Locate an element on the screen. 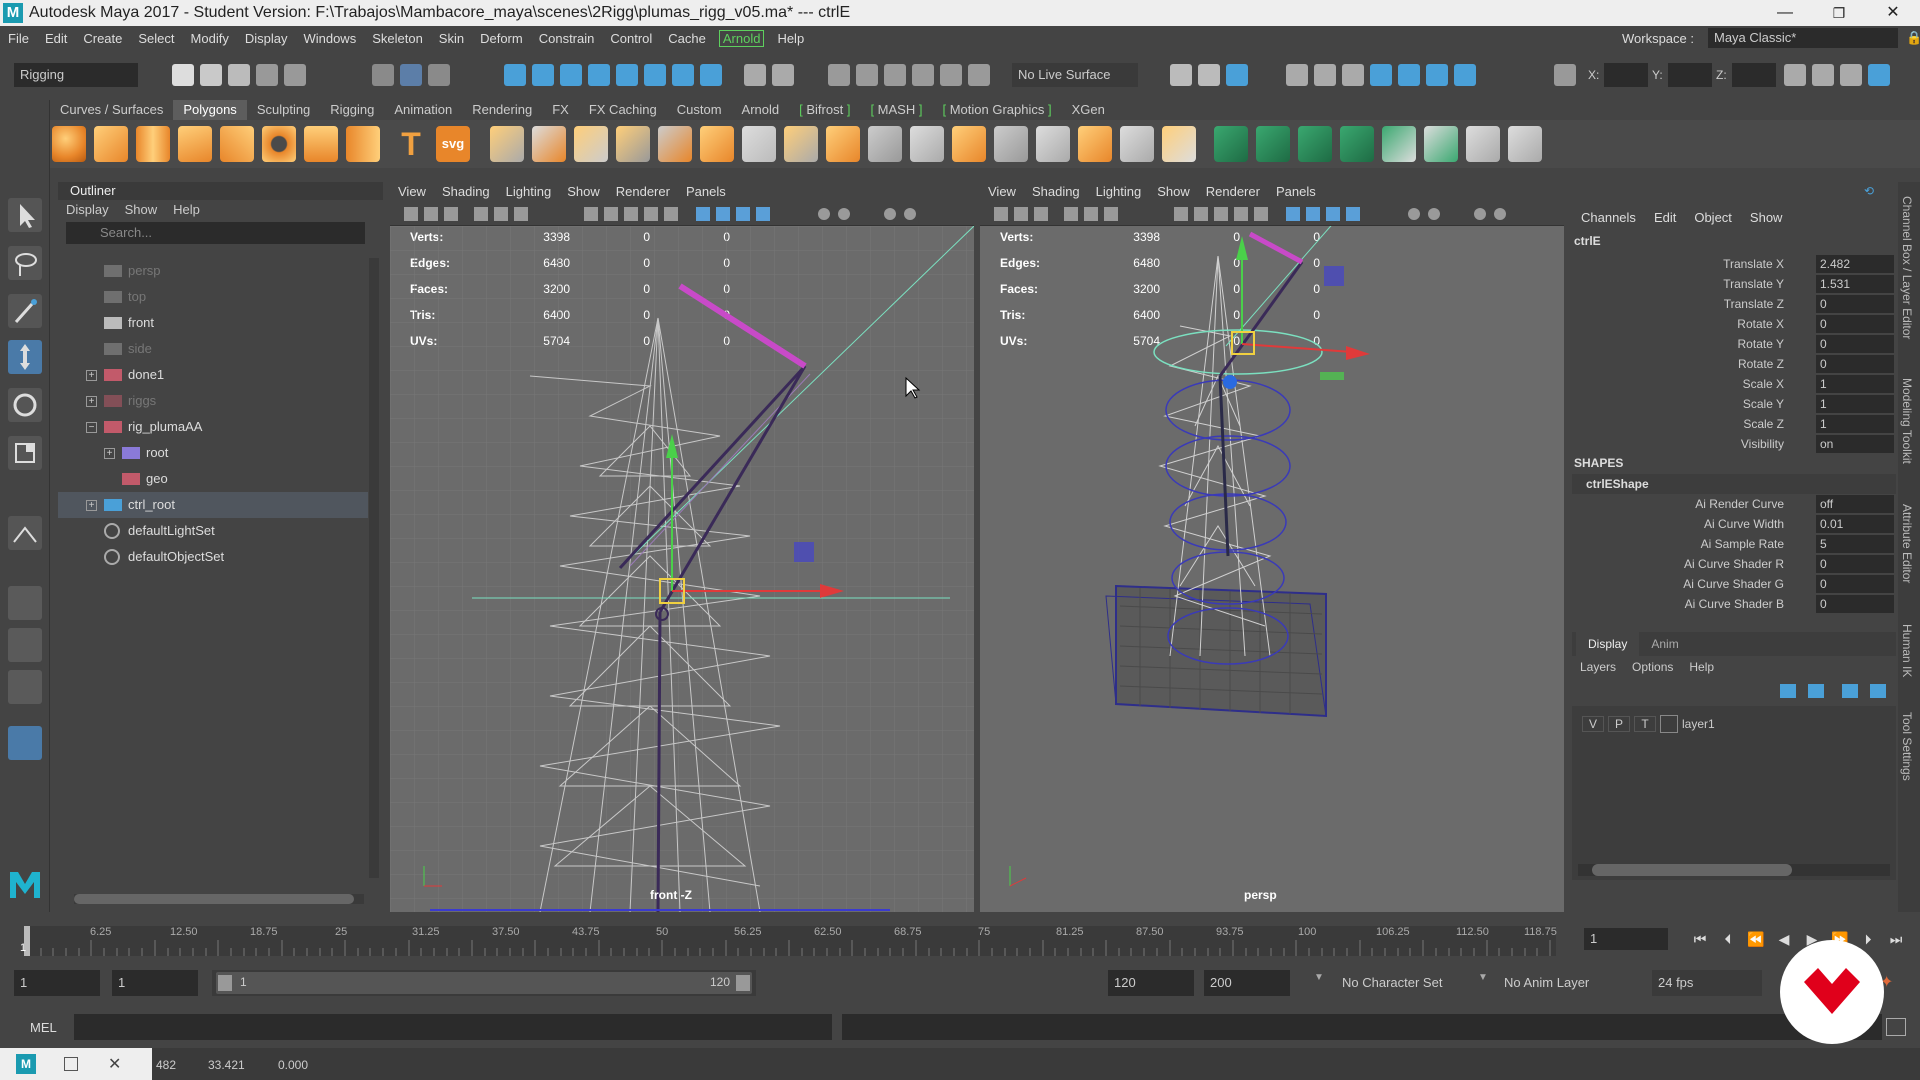 Image resolution: width=1920 pixels, height=1080 pixels. go-to-end-icon: ⏭ is located at coordinates (1896, 939).